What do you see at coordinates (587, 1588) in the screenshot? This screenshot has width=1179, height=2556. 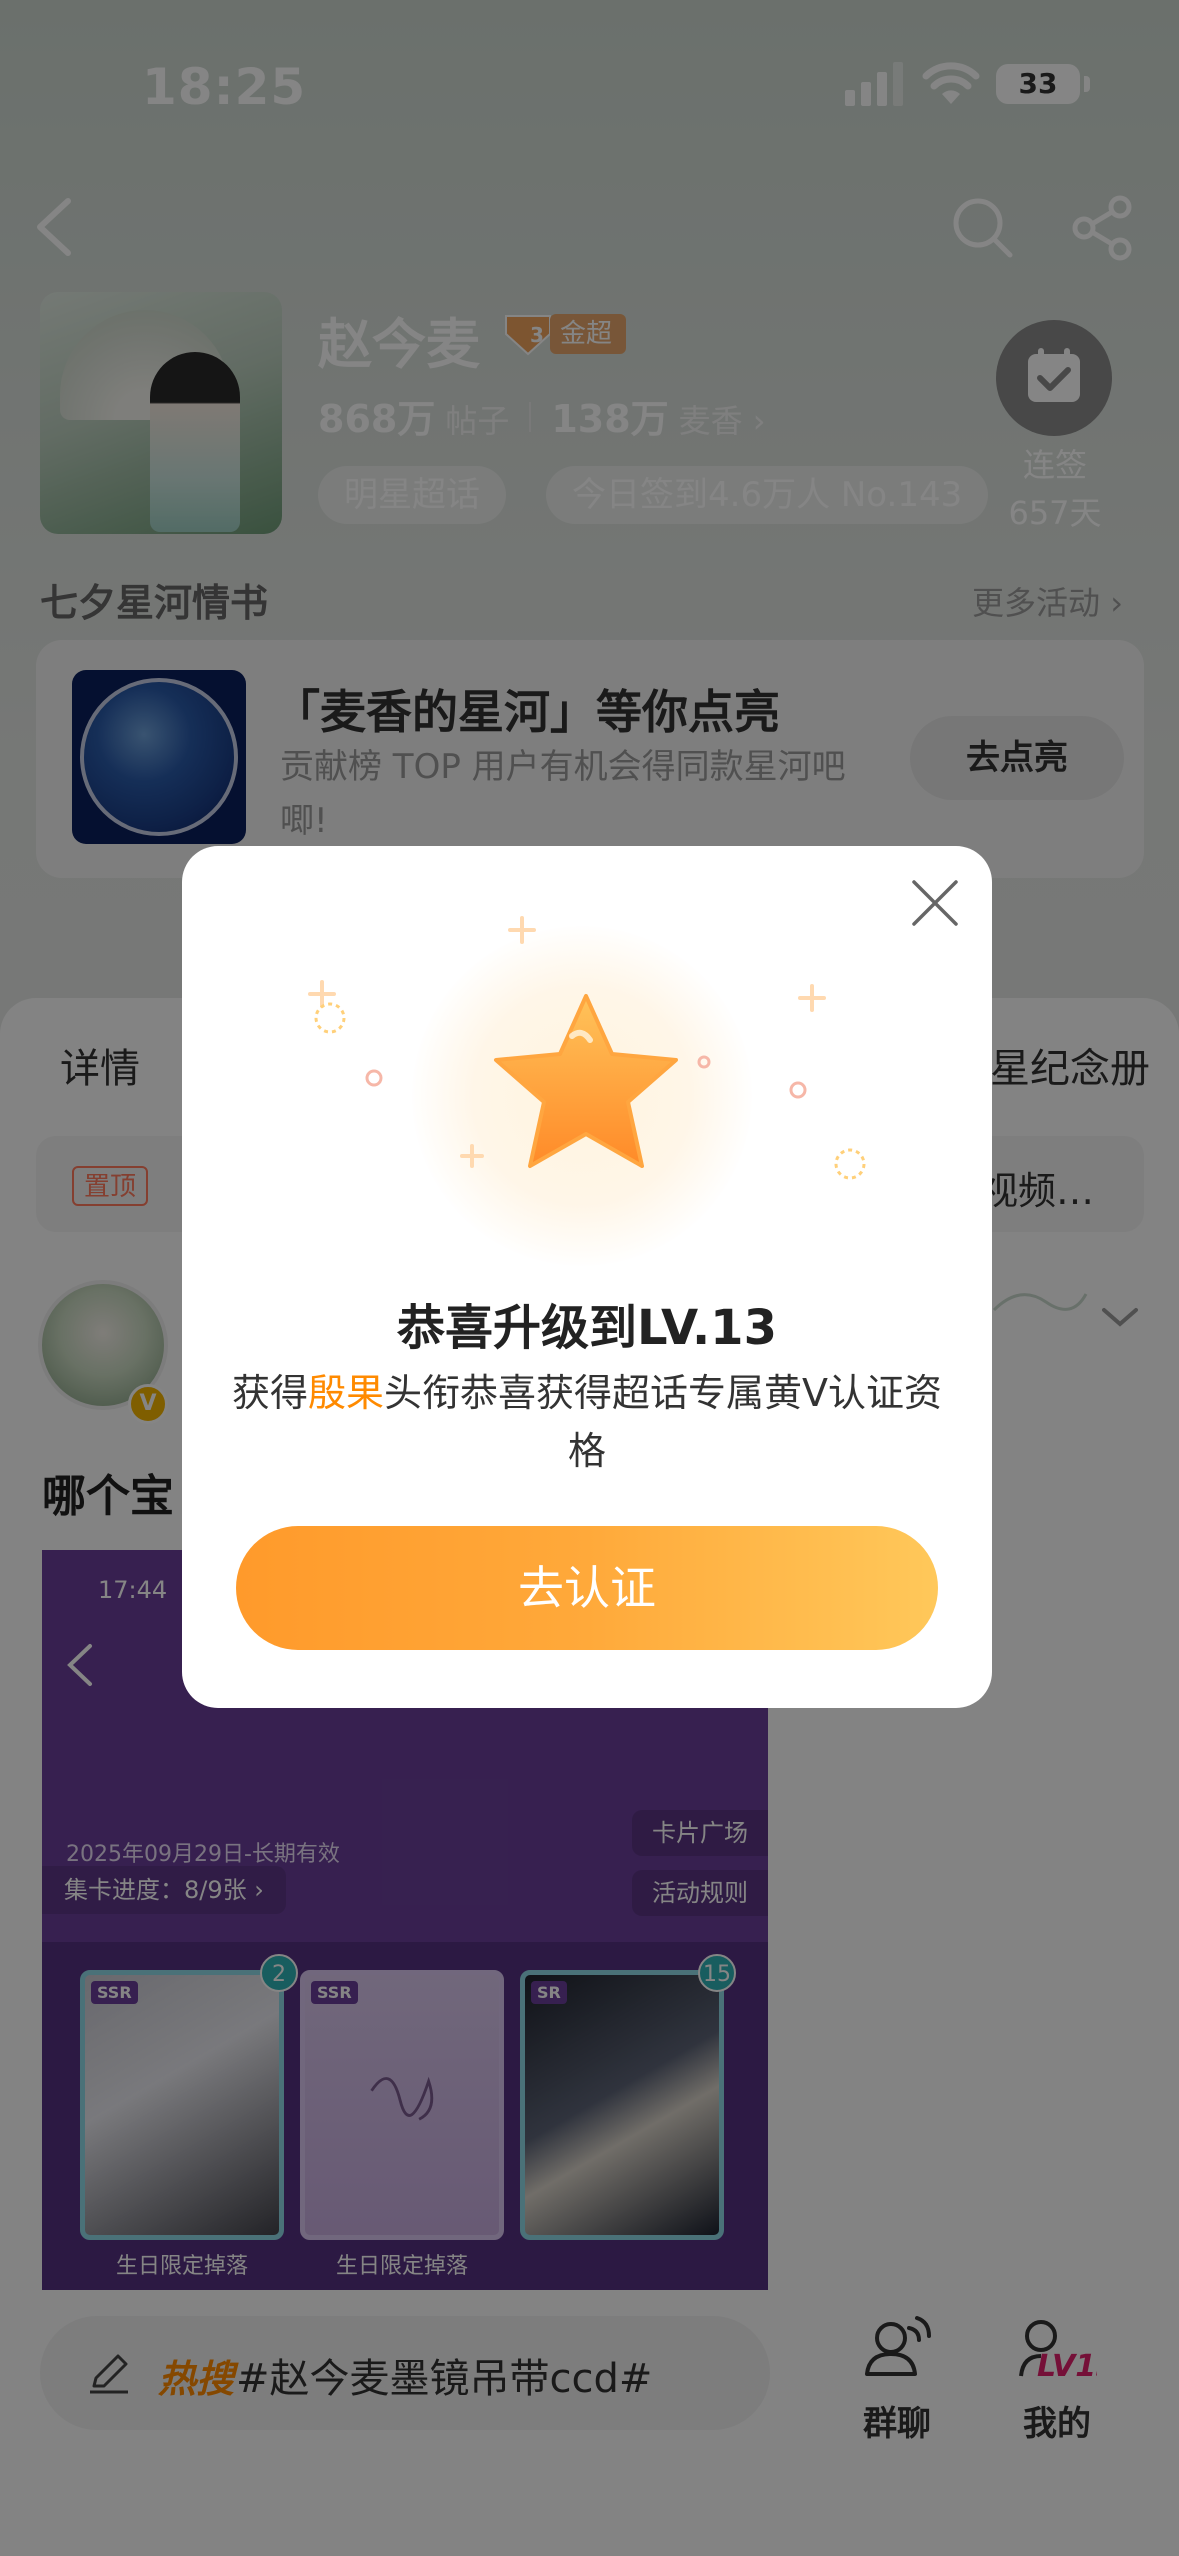 I see `verify-button: 去认证` at bounding box center [587, 1588].